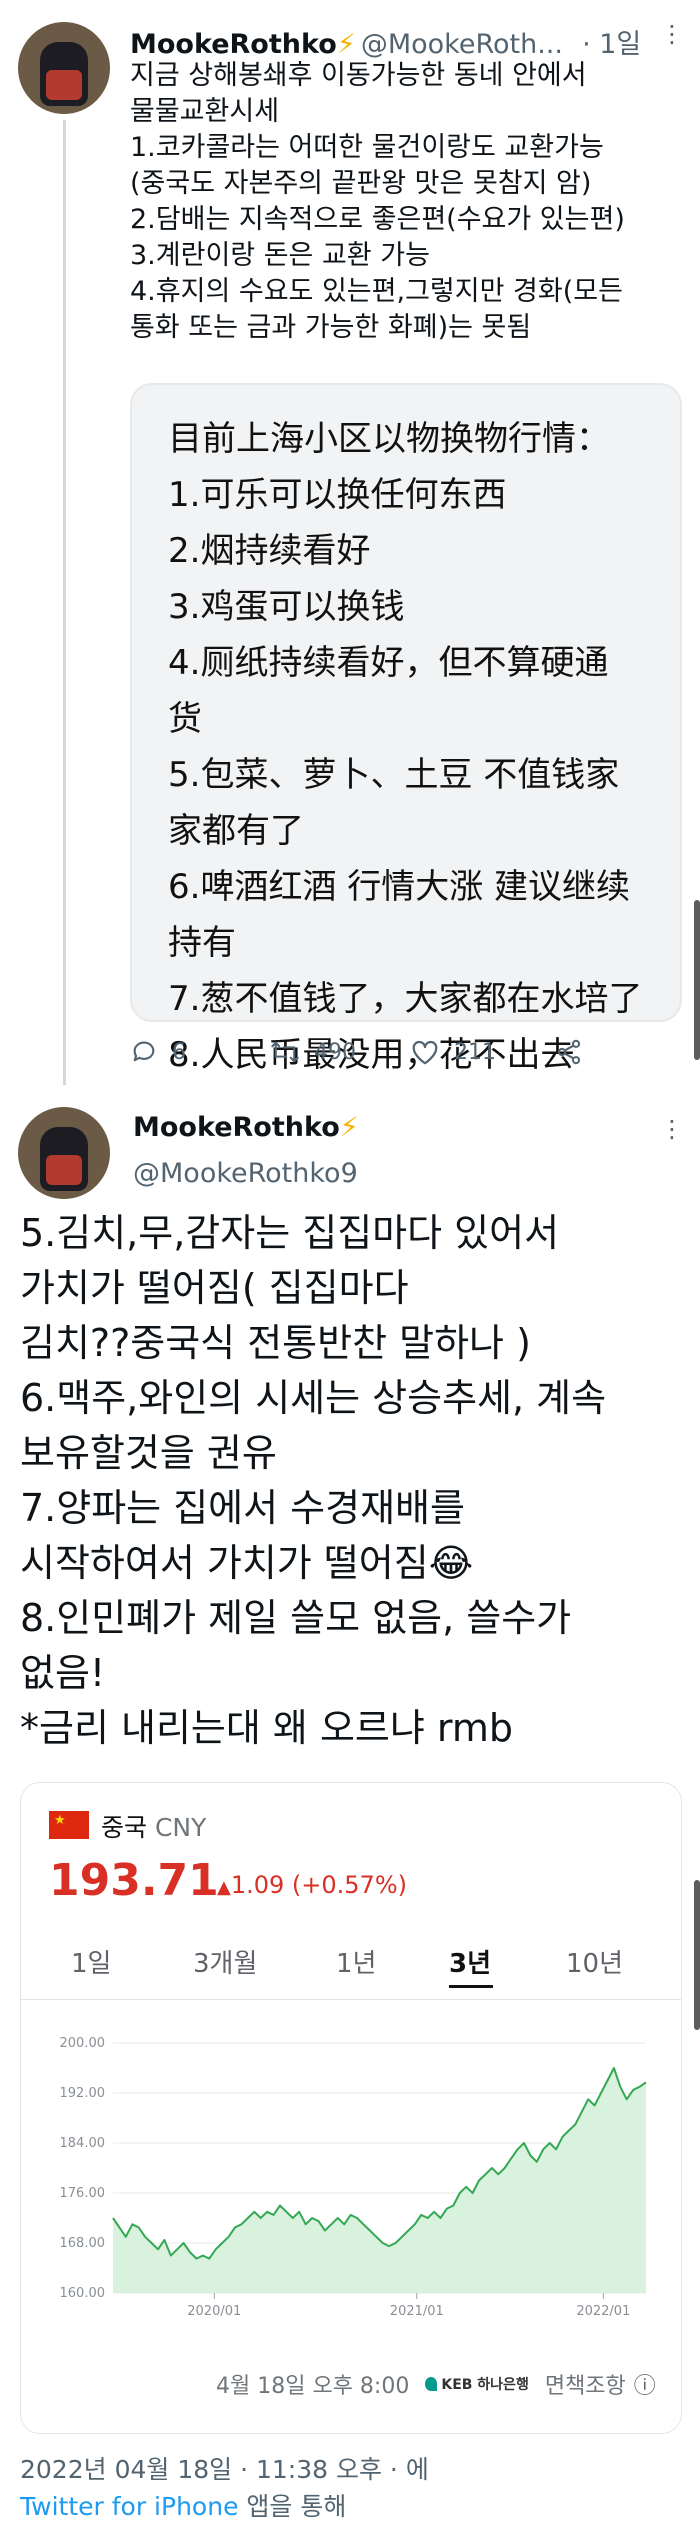  Describe the element at coordinates (376, 291) in the screenshot. I see `tweet-line: 4.휴지의 수요도 있는편,그렇지만 경화(모든` at that location.